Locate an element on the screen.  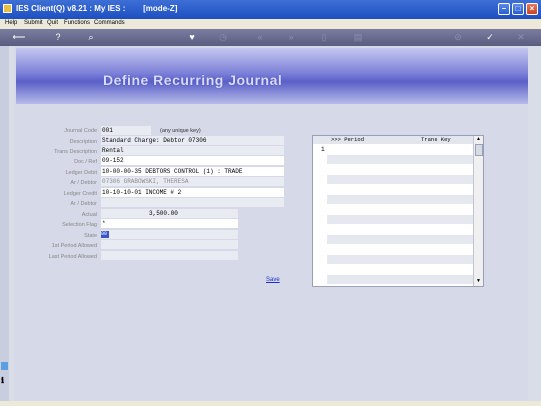
ledger-credit-field: 10-10-10-01 INCOME # 2 is located at coordinates (192, 192).